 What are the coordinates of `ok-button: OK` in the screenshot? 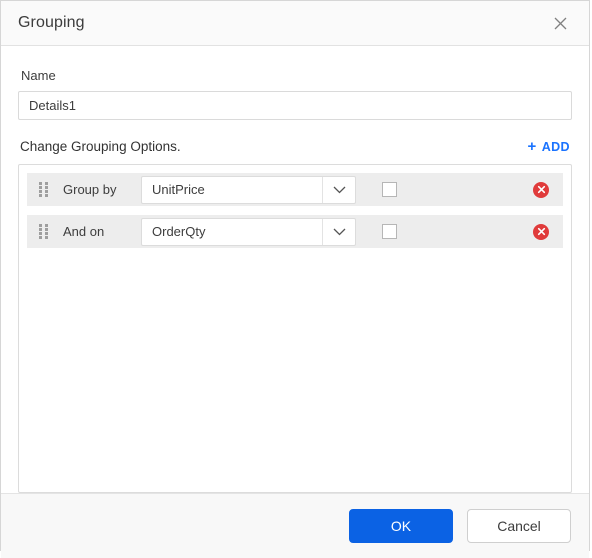 It's located at (401, 526).